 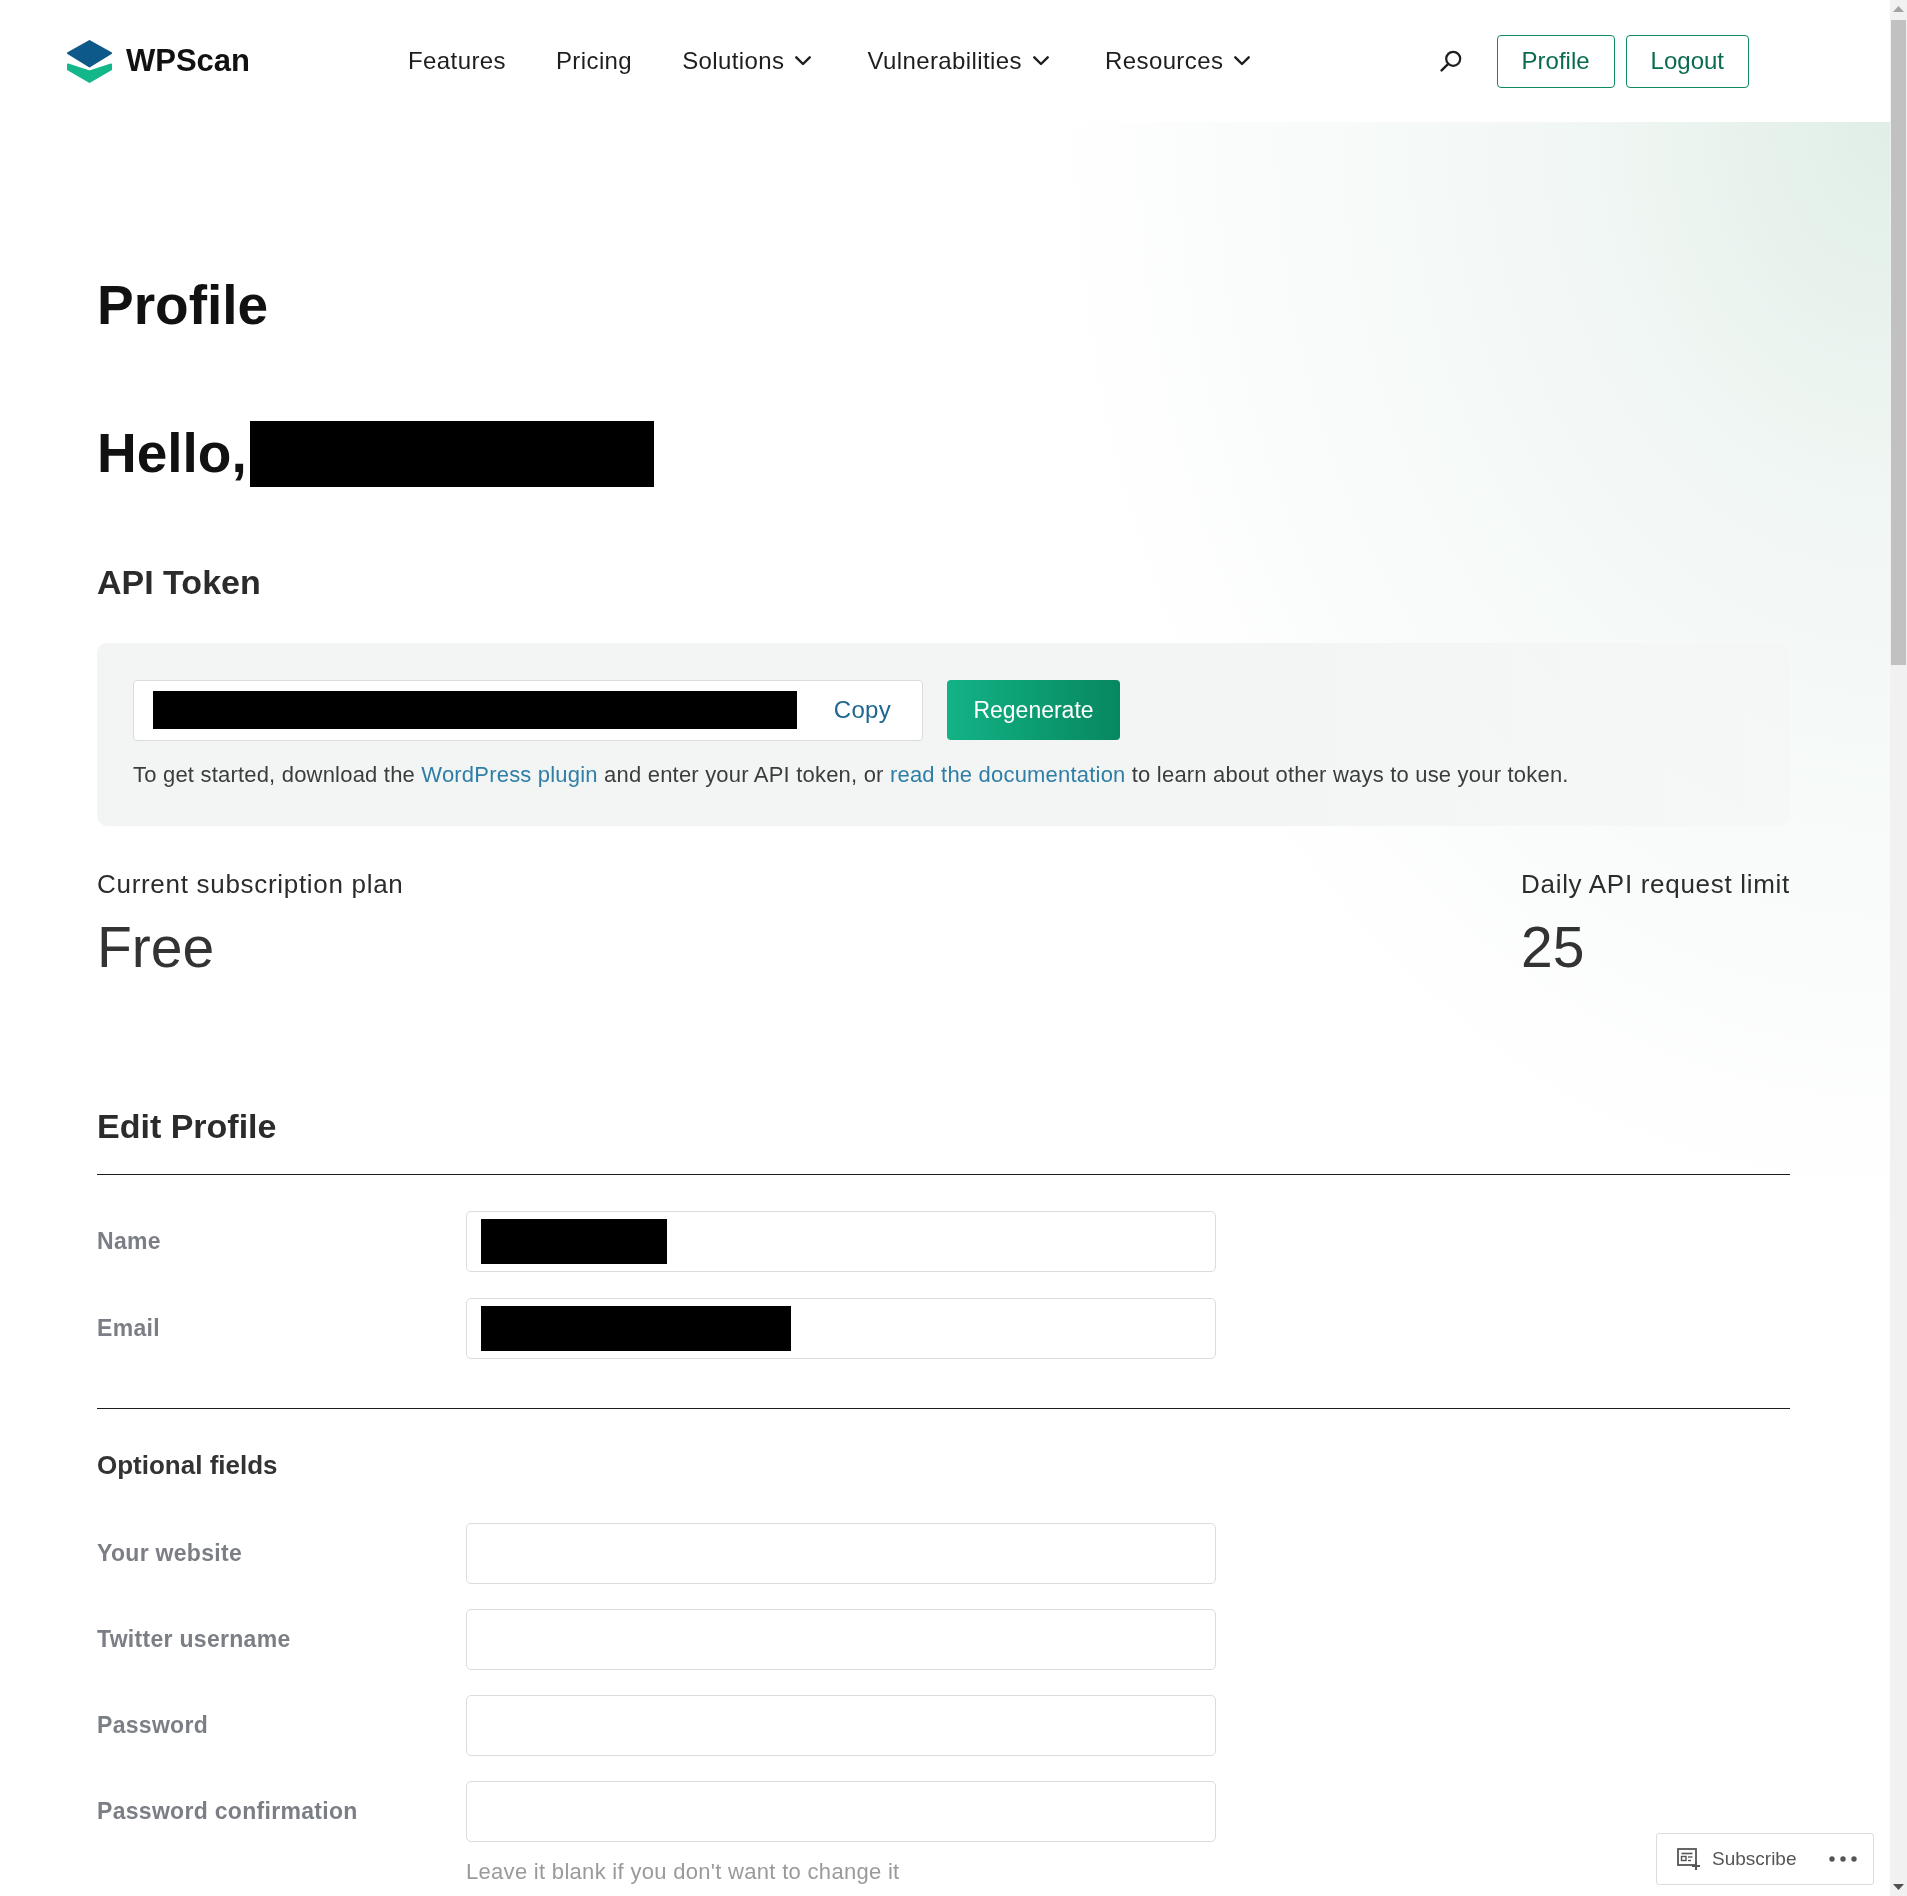 What do you see at coordinates (1553, 948) in the screenshot?
I see `stat-value: 25` at bounding box center [1553, 948].